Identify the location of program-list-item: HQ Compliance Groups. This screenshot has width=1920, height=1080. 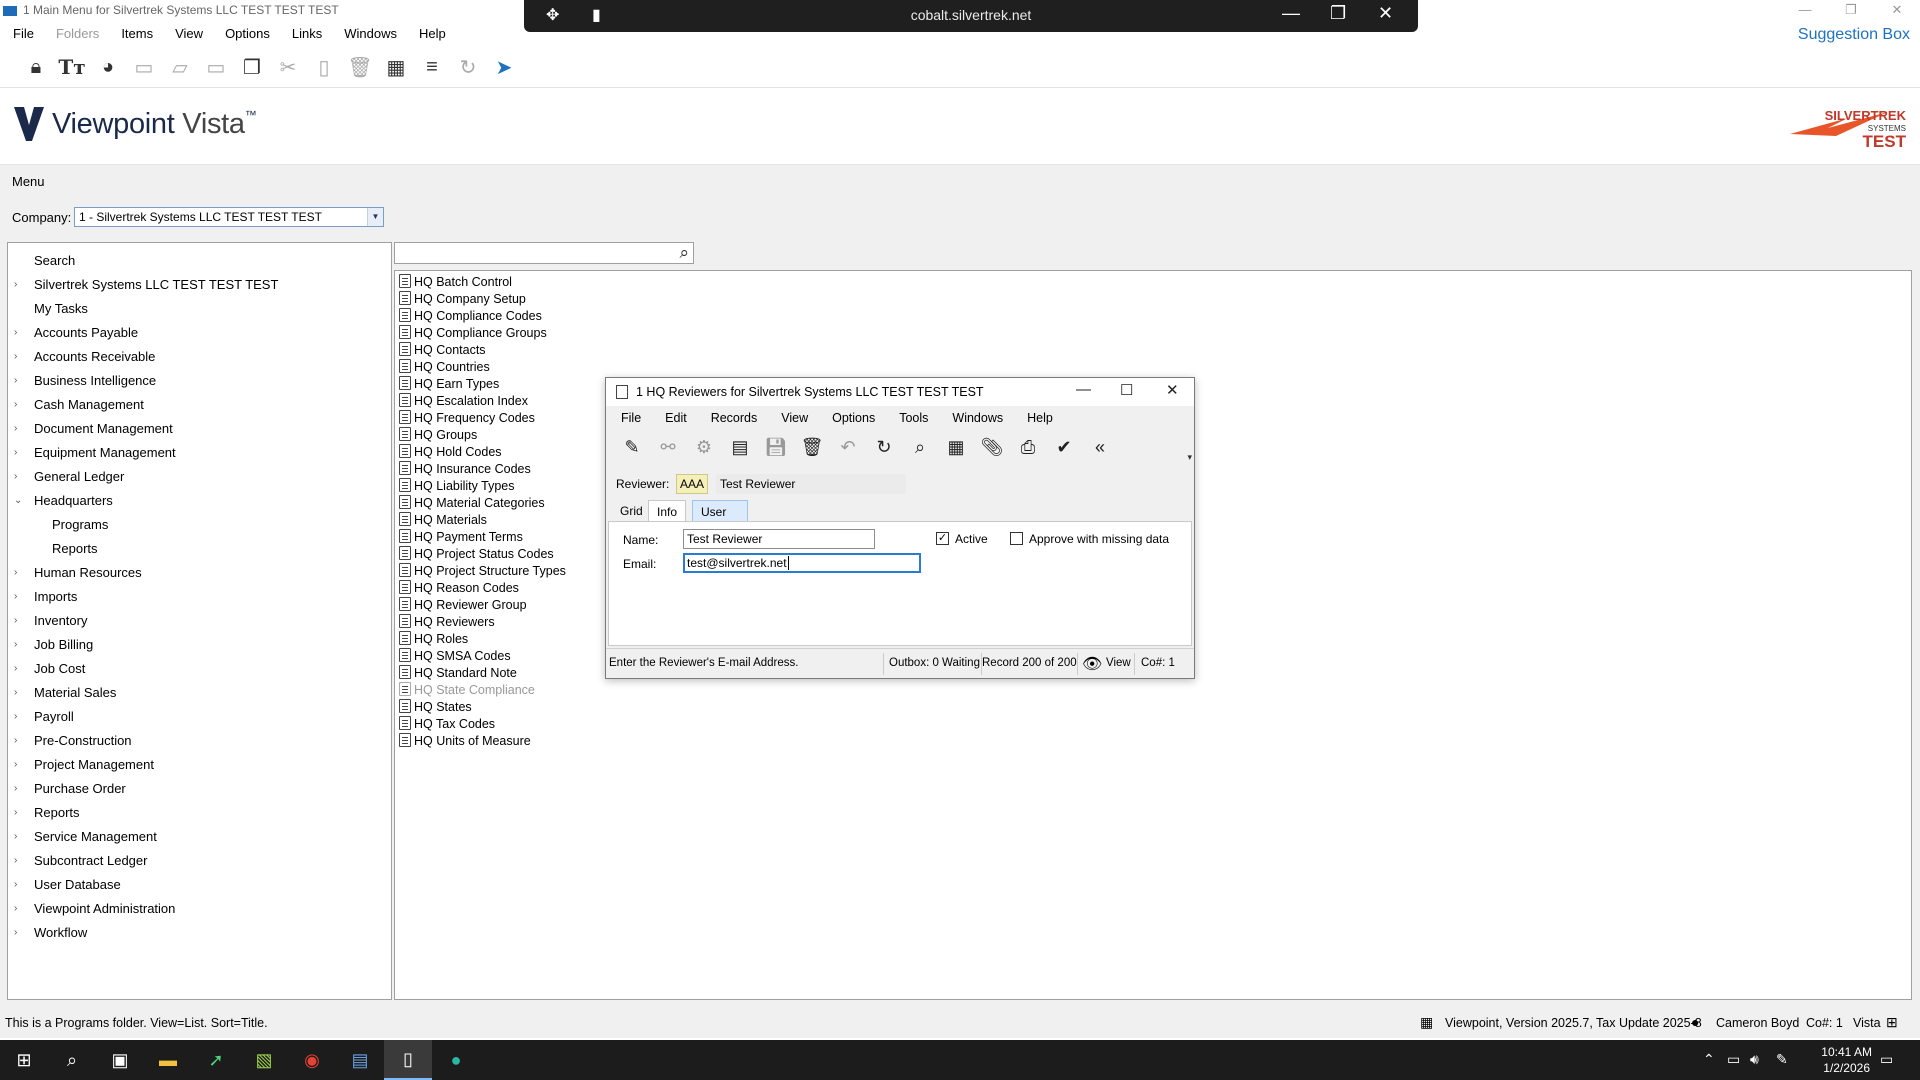
(473, 333).